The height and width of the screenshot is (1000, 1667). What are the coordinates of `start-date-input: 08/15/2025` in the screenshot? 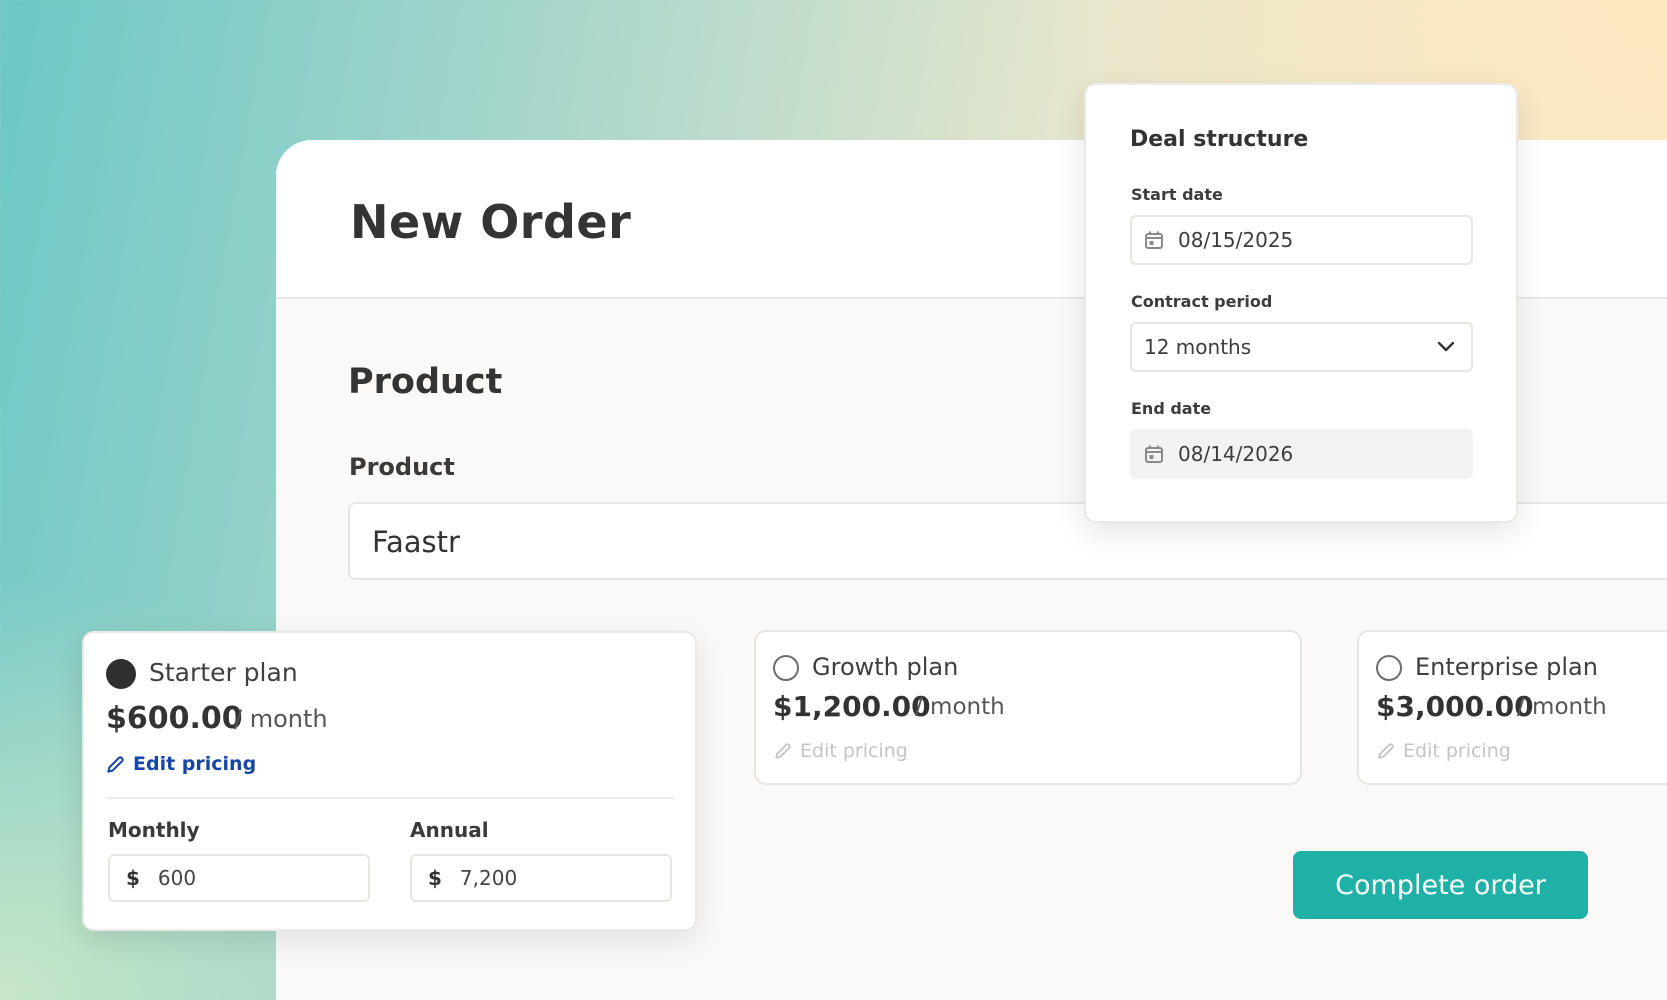 It's located at (1301, 240).